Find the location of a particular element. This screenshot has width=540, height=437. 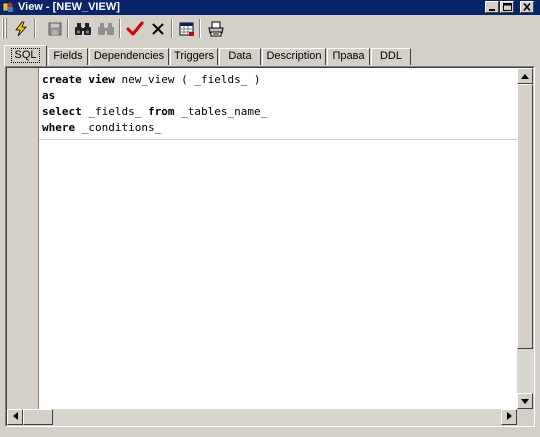

x-mark-icon is located at coordinates (158, 29).